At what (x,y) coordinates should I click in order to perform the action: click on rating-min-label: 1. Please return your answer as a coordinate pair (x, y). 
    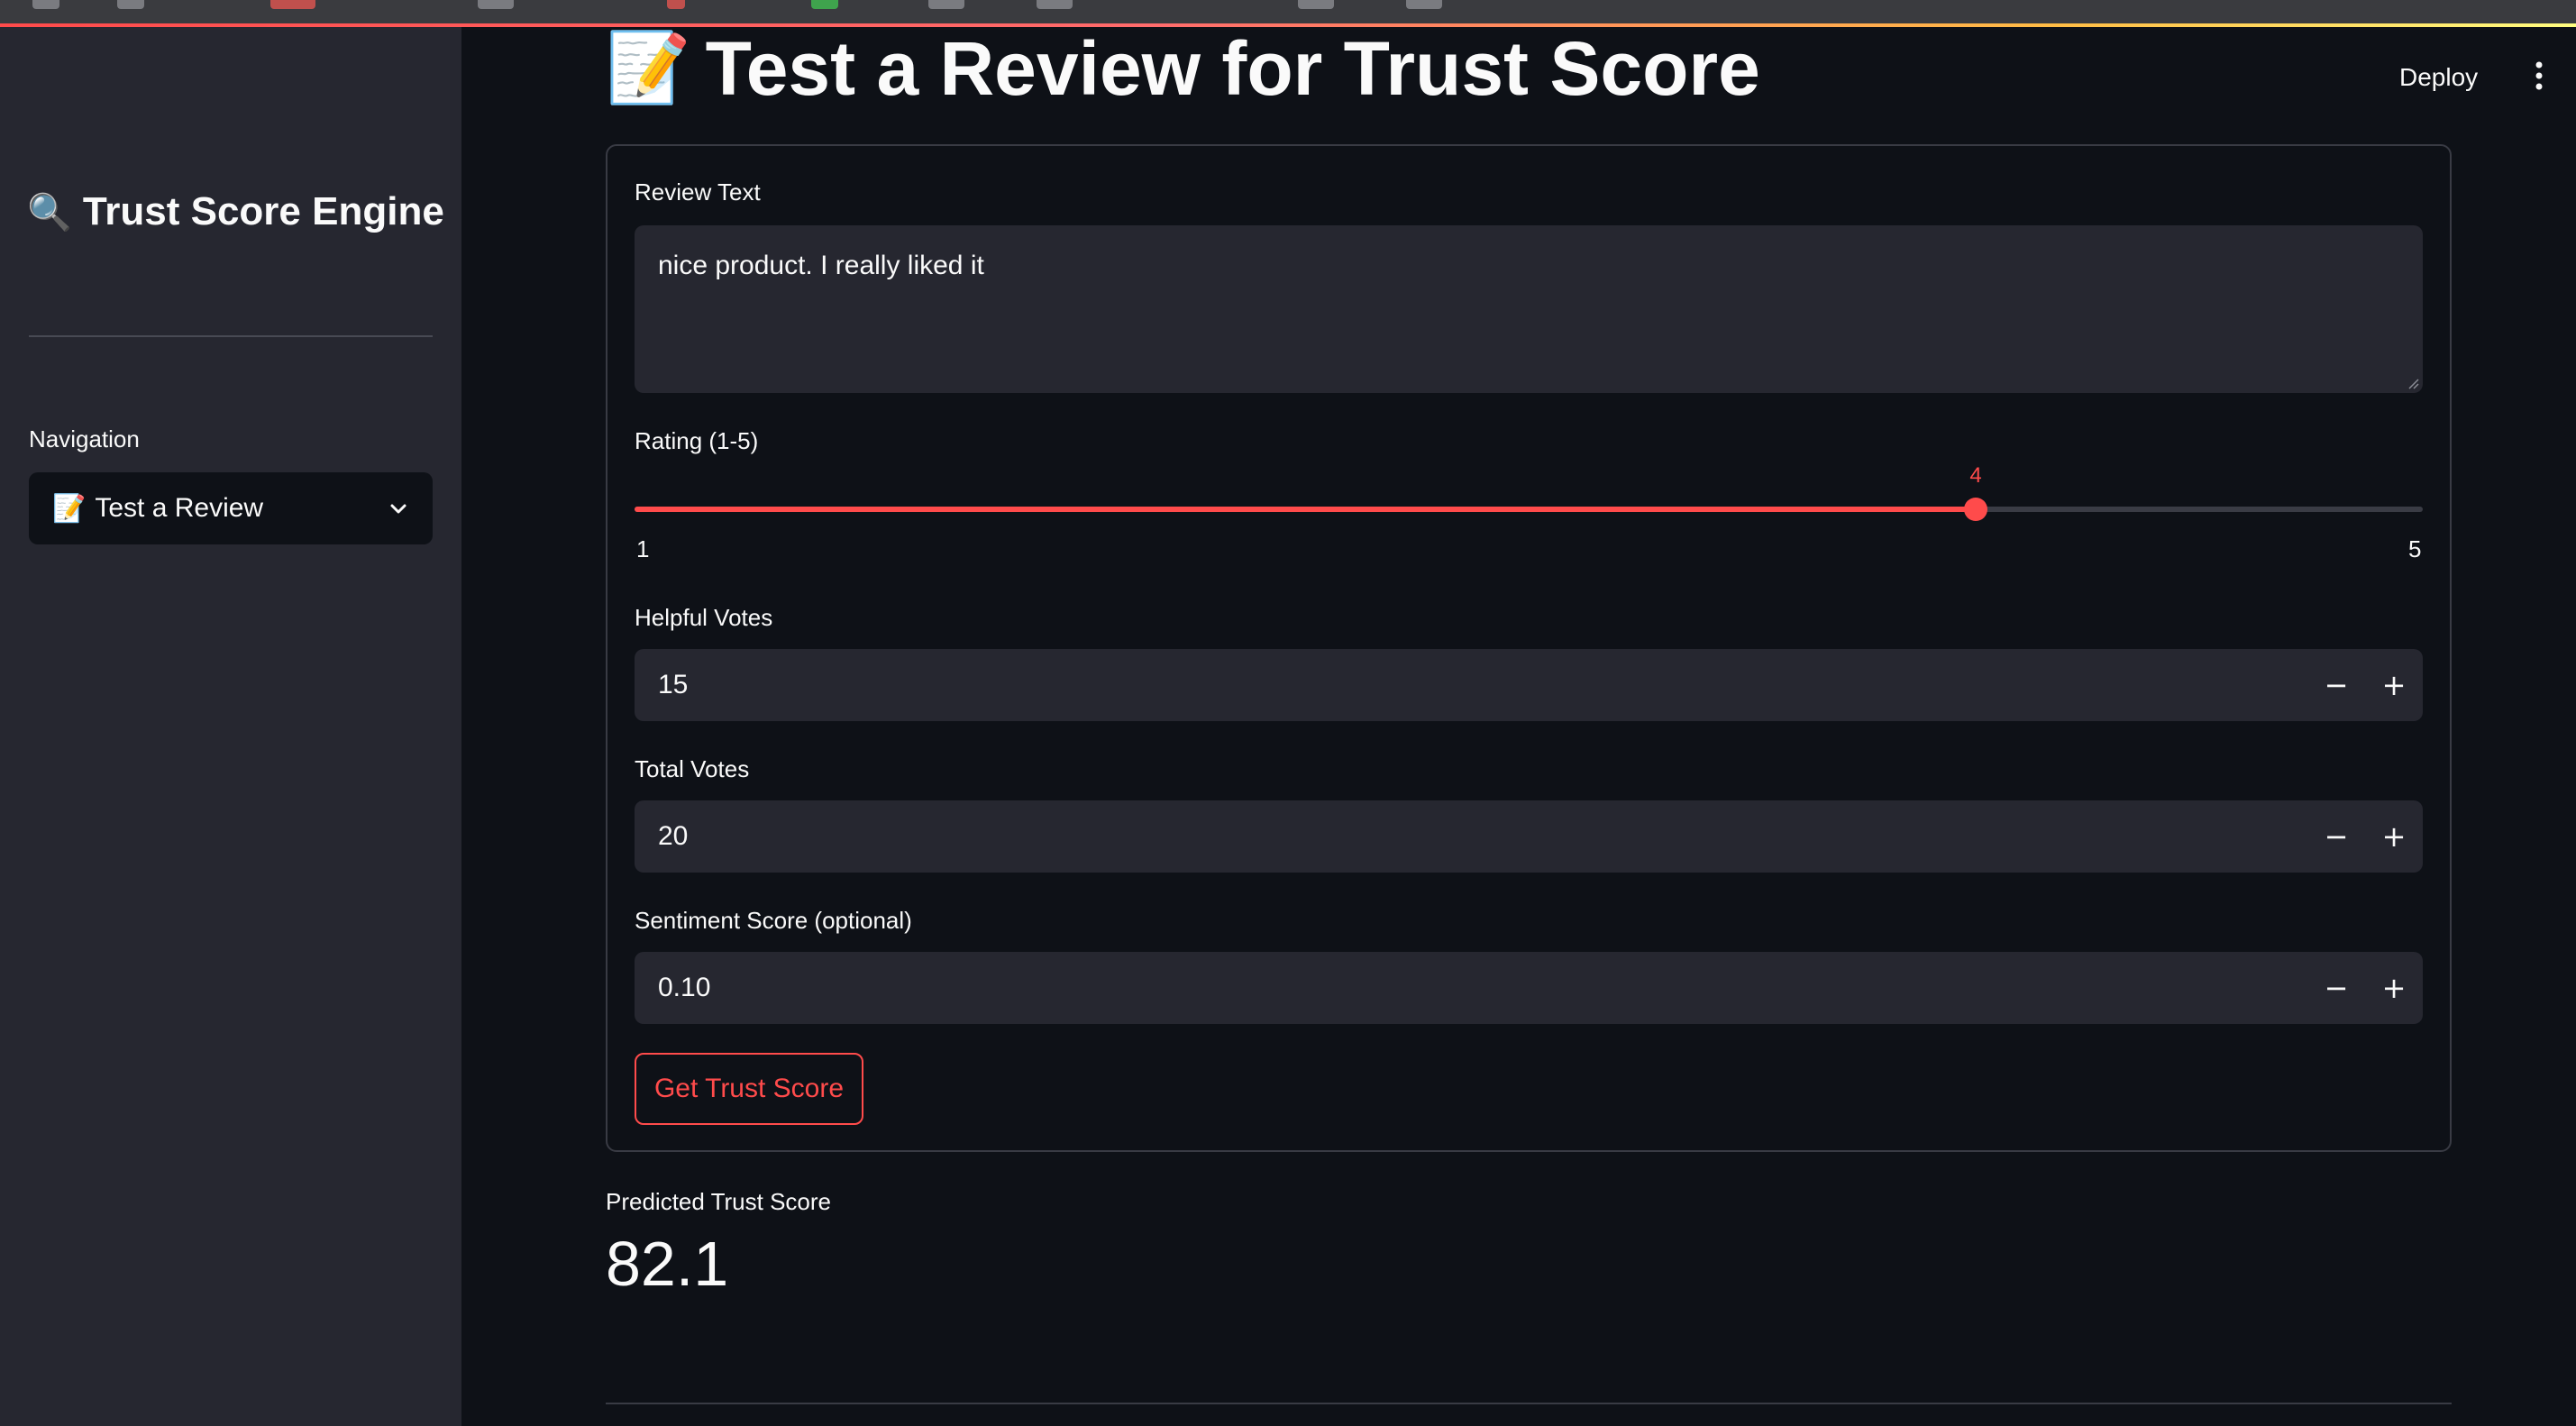
    Looking at the image, I should click on (643, 548).